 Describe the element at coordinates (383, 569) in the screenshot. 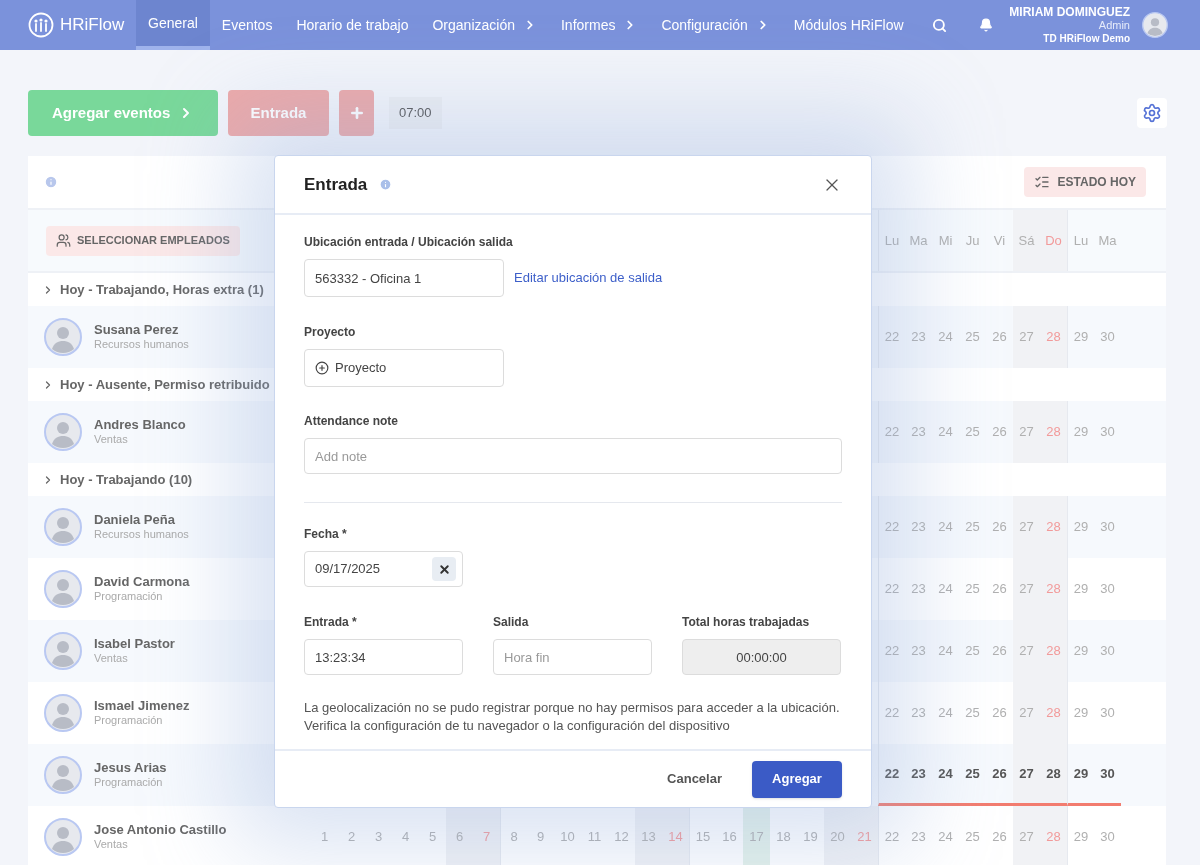

I see `date-field: 09/17/2025` at that location.